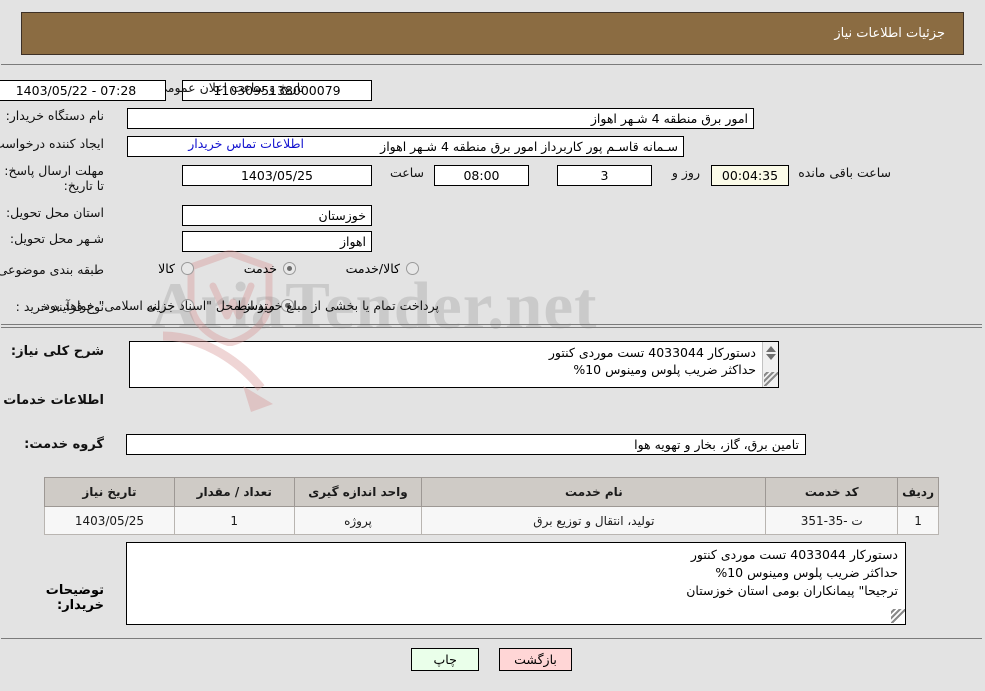 Image resolution: width=985 pixels, height=691 pixels. I want to click on delivery-city-field: اهواز, so click(278, 241).